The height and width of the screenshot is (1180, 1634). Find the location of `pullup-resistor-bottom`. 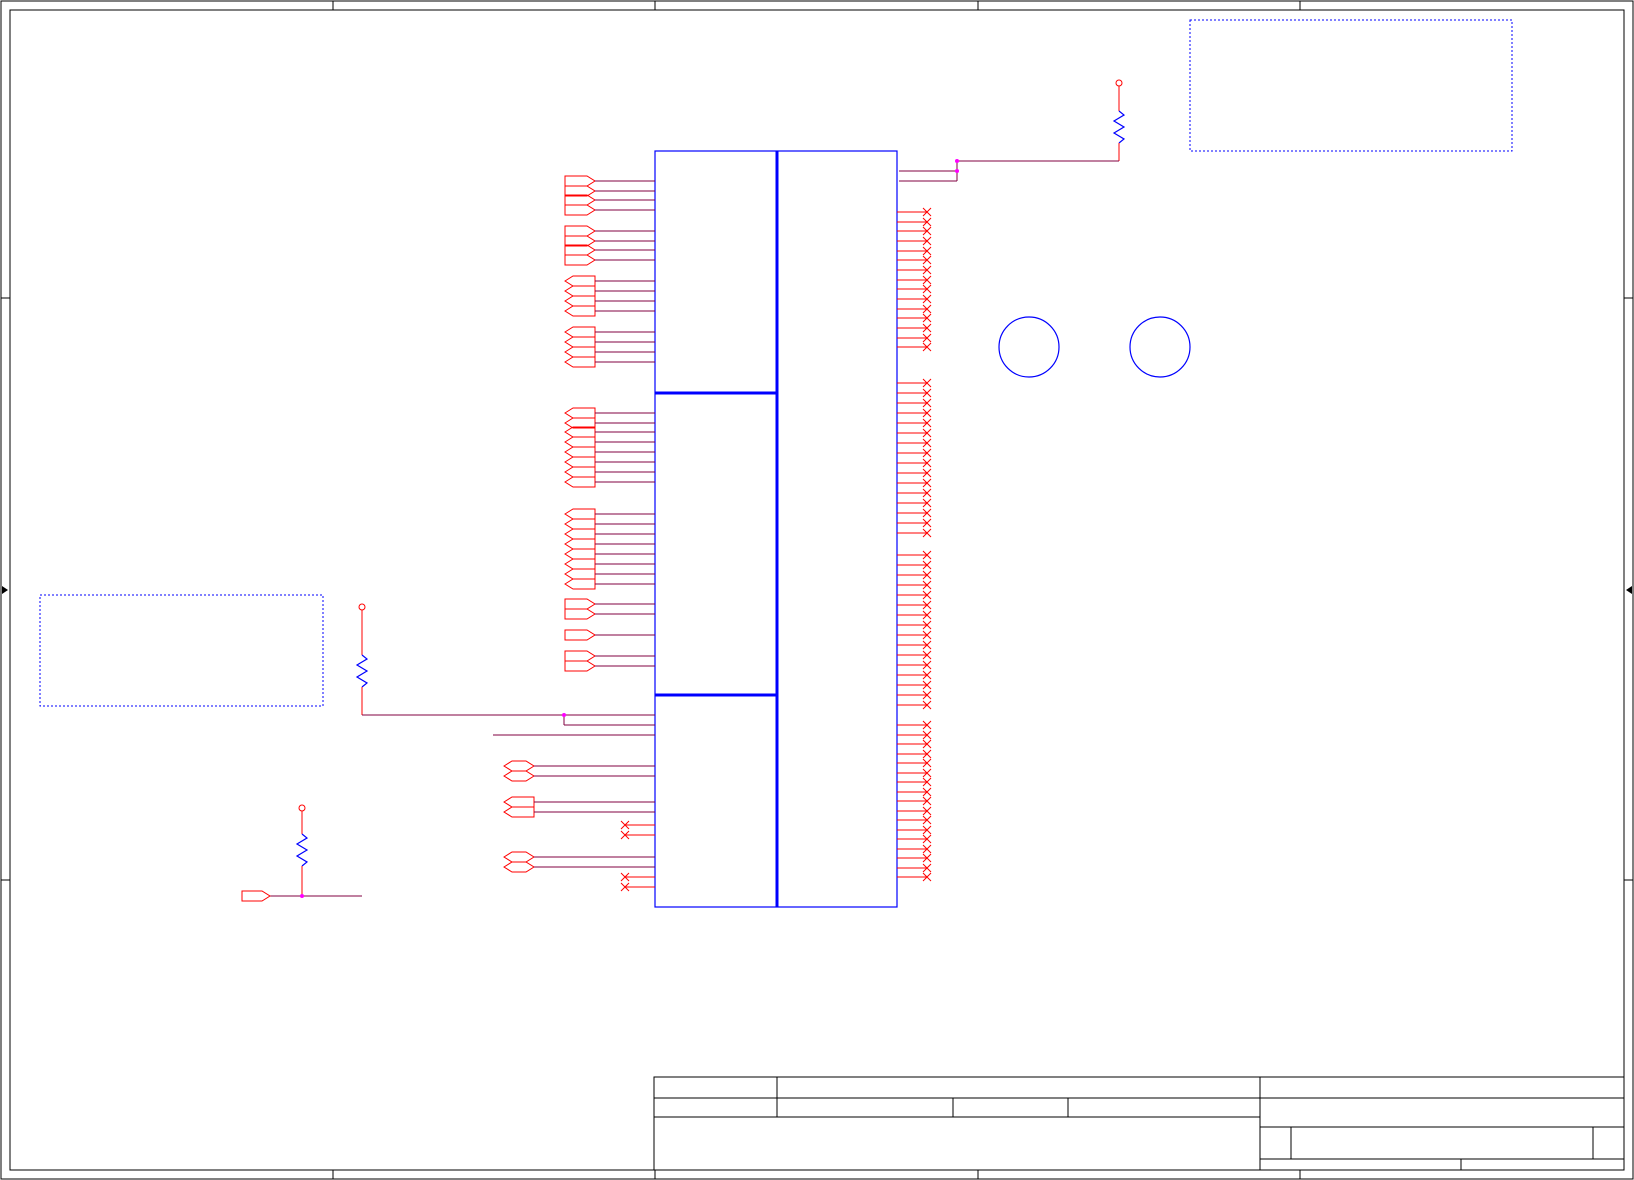

pullup-resistor-bottom is located at coordinates (301, 853).